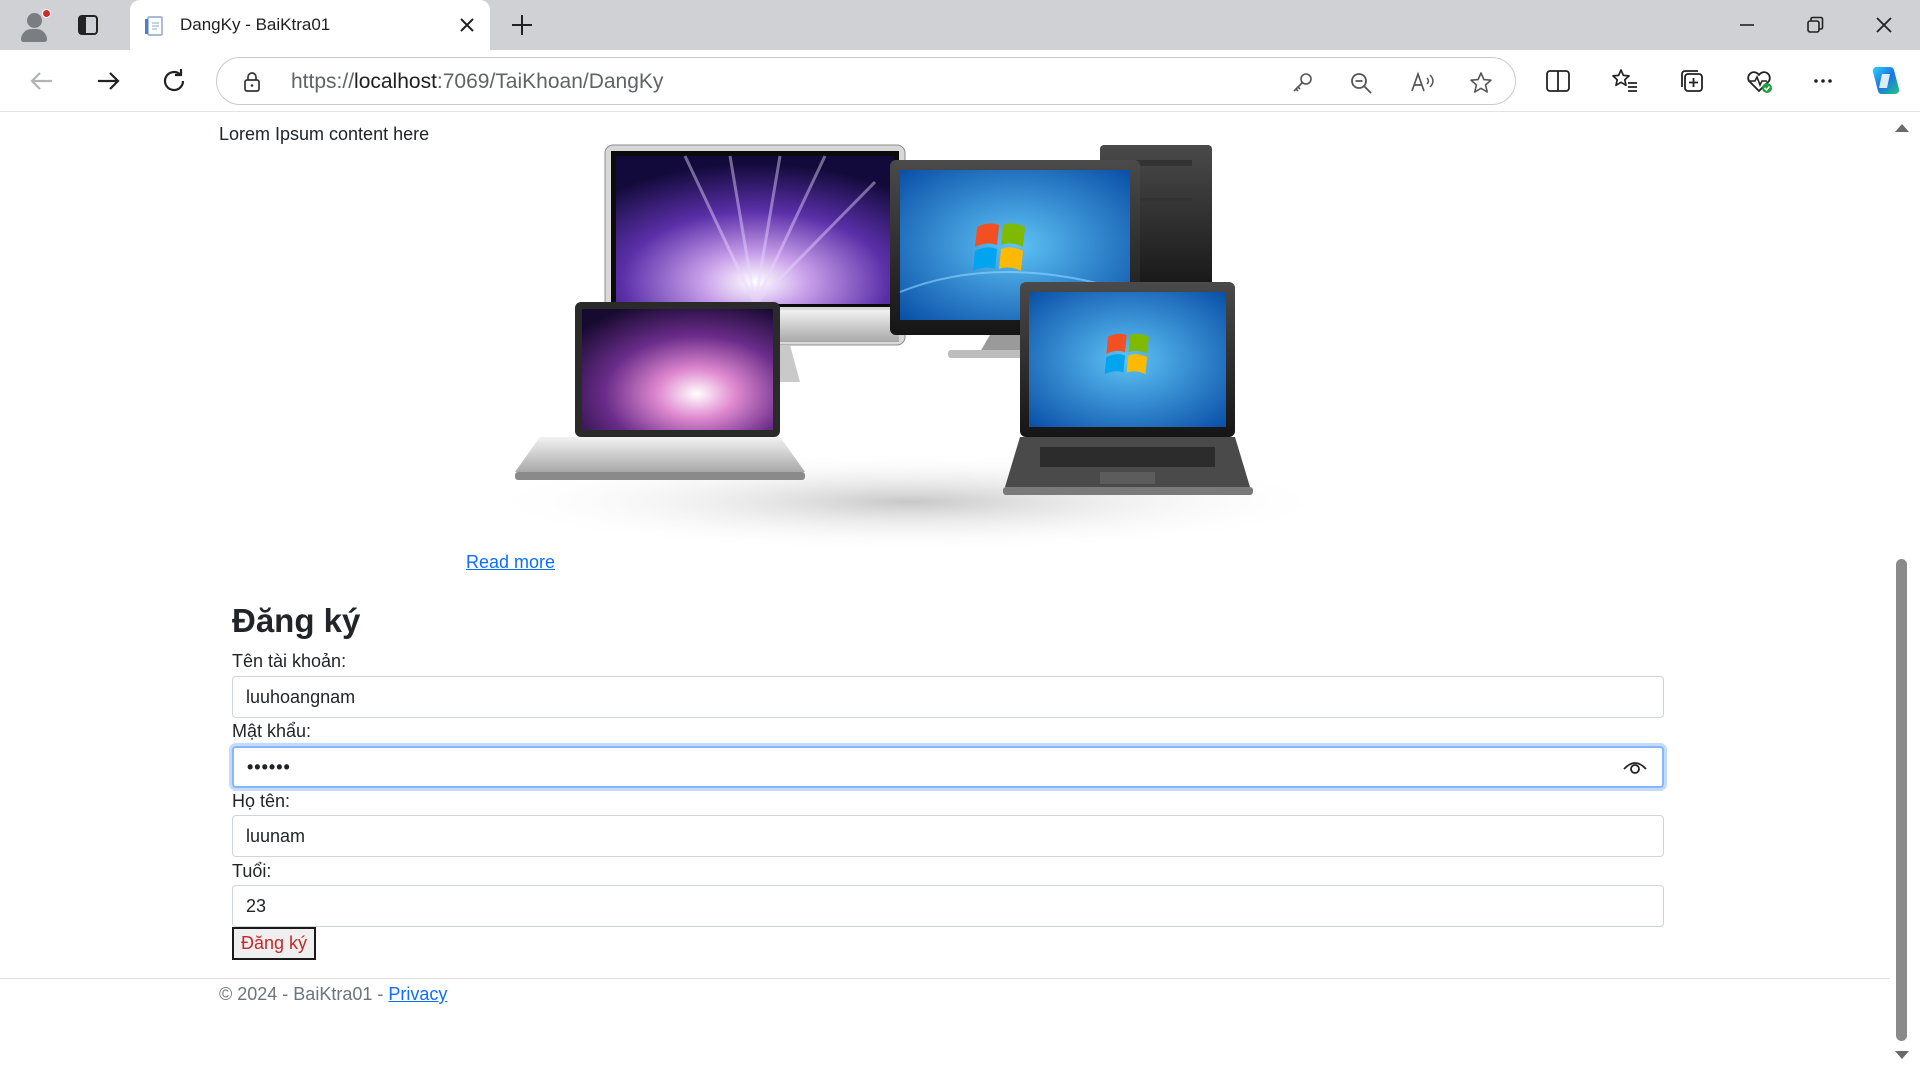 The height and width of the screenshot is (1080, 1920). What do you see at coordinates (1747, 25) in the screenshot?
I see `minimize-icon` at bounding box center [1747, 25].